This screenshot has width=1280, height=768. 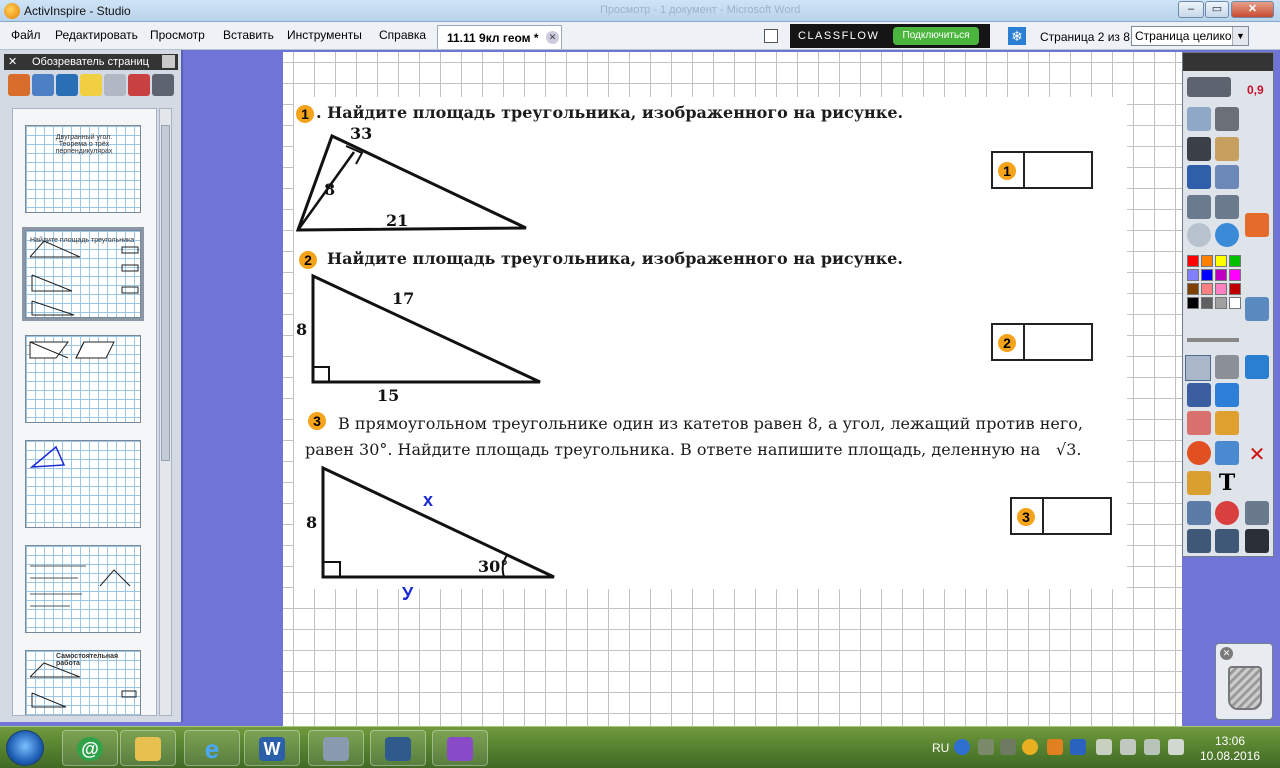 What do you see at coordinates (1230, 749) in the screenshot?
I see `clock: 13:06 10.08.2016` at bounding box center [1230, 749].